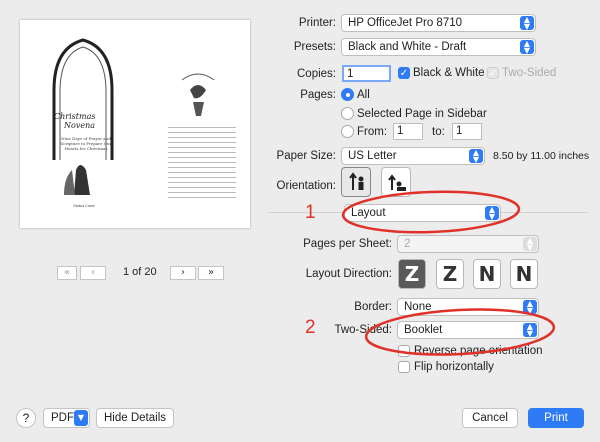  Describe the element at coordinates (363, 330) in the screenshot. I see `two-sided-label: Two-Sided:` at that location.